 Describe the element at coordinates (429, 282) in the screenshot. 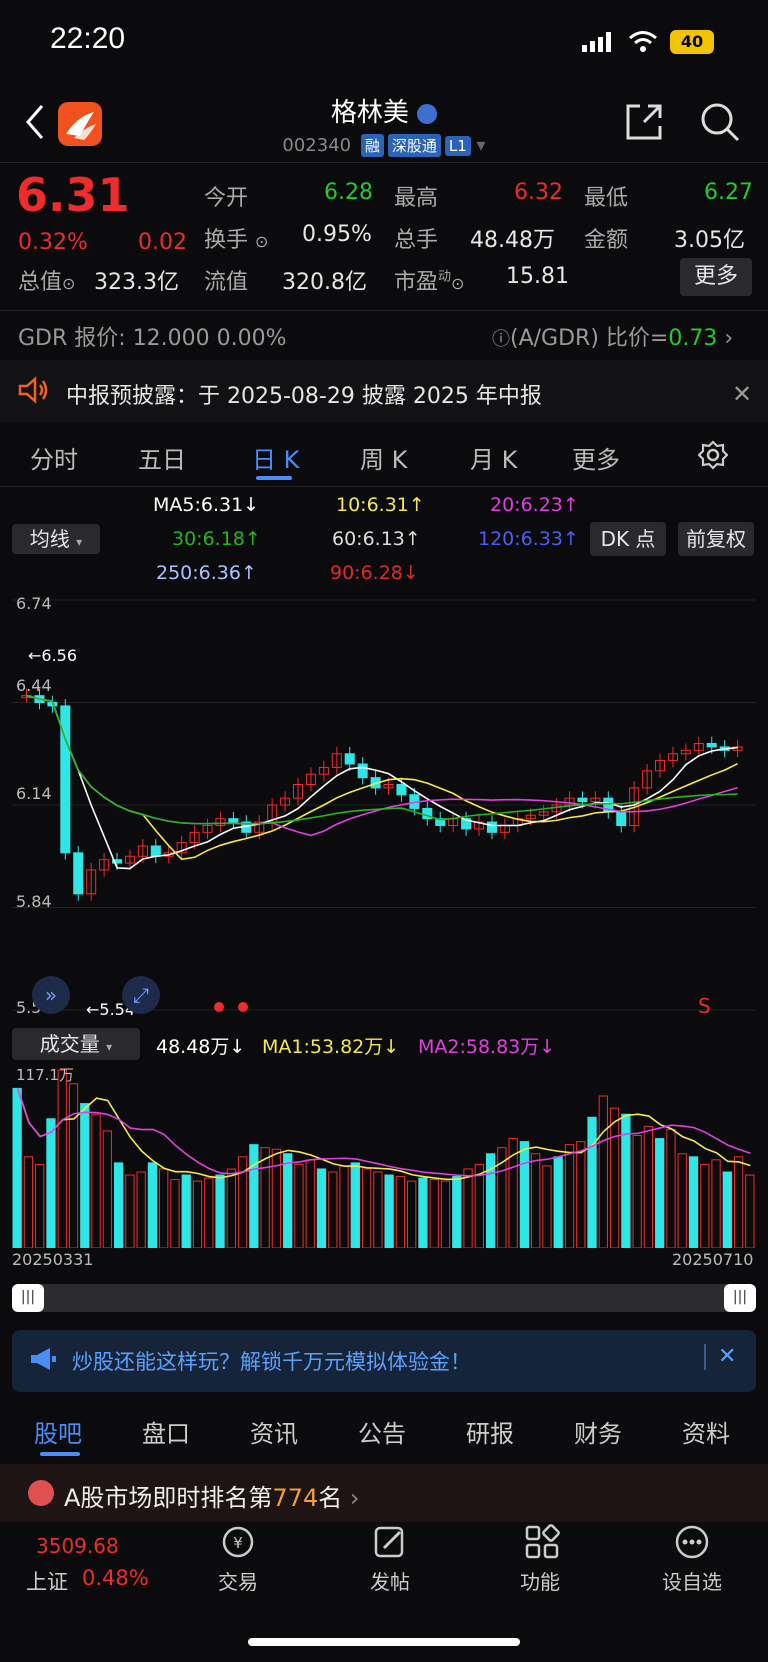

I see `pe-label: 市盈动⊙` at that location.